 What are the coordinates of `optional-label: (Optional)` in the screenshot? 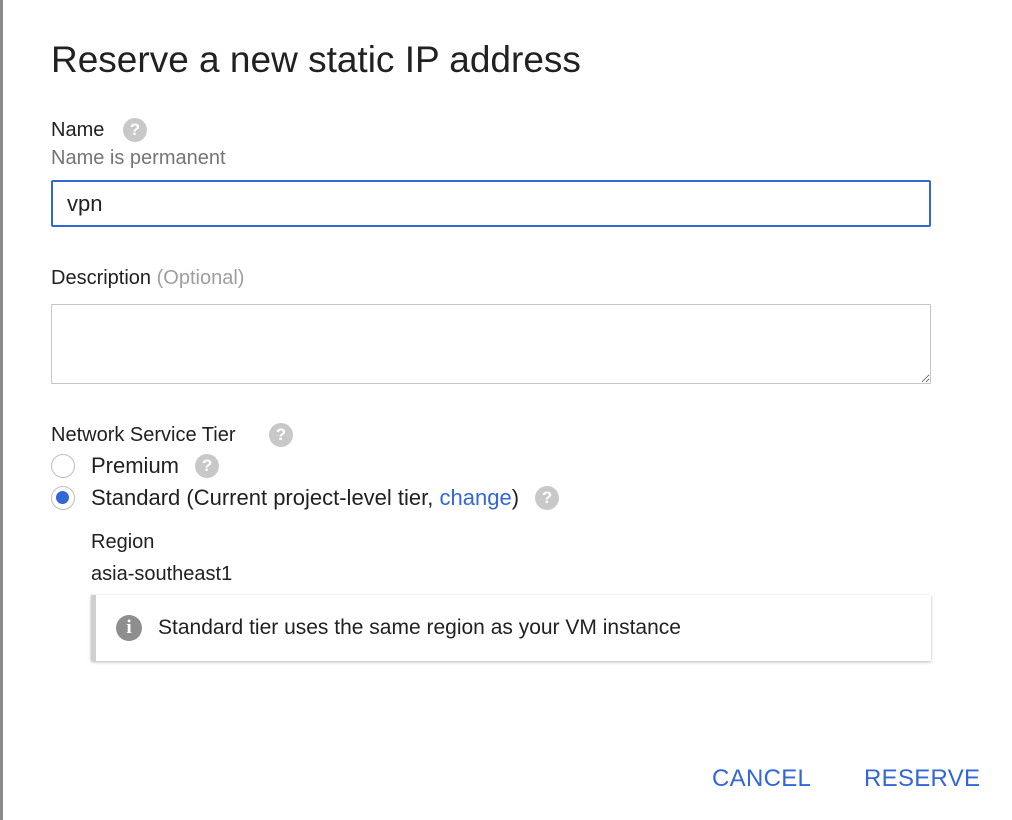 It's located at (200, 278).